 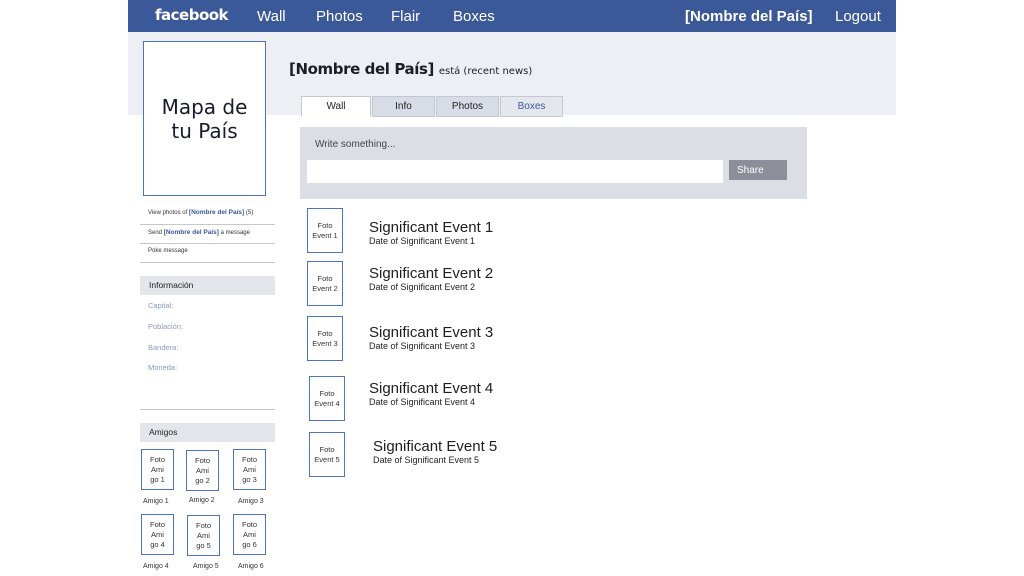 What do you see at coordinates (485, 71) in the screenshot?
I see `page-title-status: está (recent news)` at bounding box center [485, 71].